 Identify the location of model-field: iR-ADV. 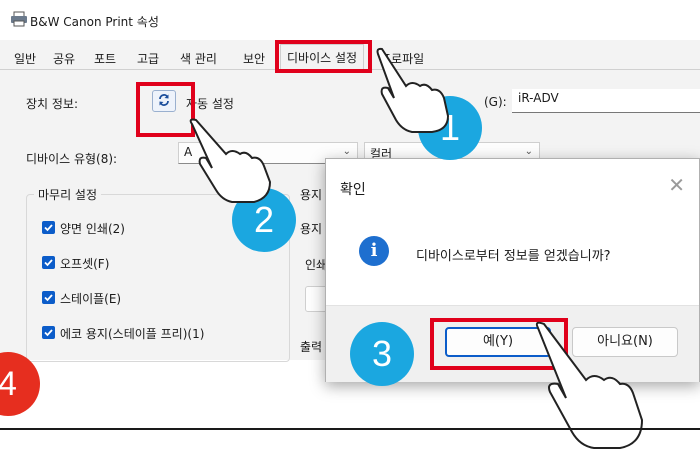
(606, 101).